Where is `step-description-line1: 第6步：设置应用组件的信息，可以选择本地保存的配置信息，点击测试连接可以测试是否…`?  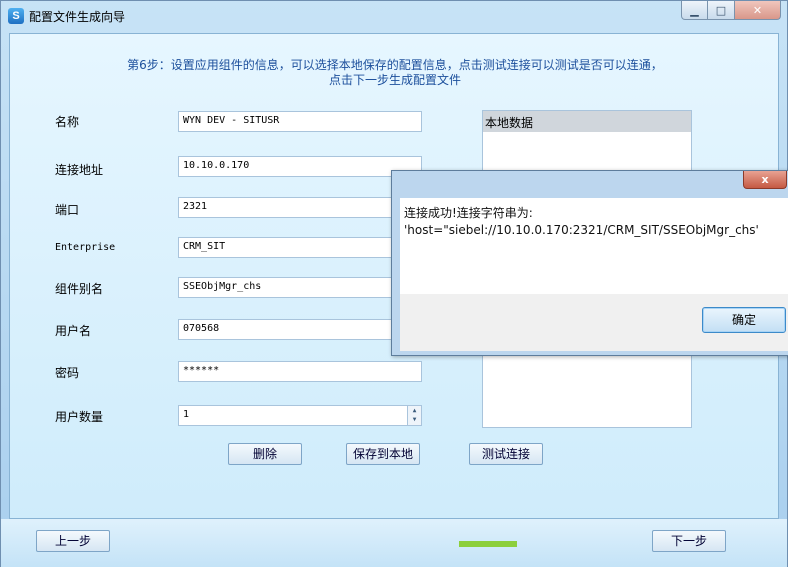
step-description-line1: 第6步：设置应用组件的信息，可以选择本地保存的配置信息，点击测试连接可以测试是否… is located at coordinates (395, 65).